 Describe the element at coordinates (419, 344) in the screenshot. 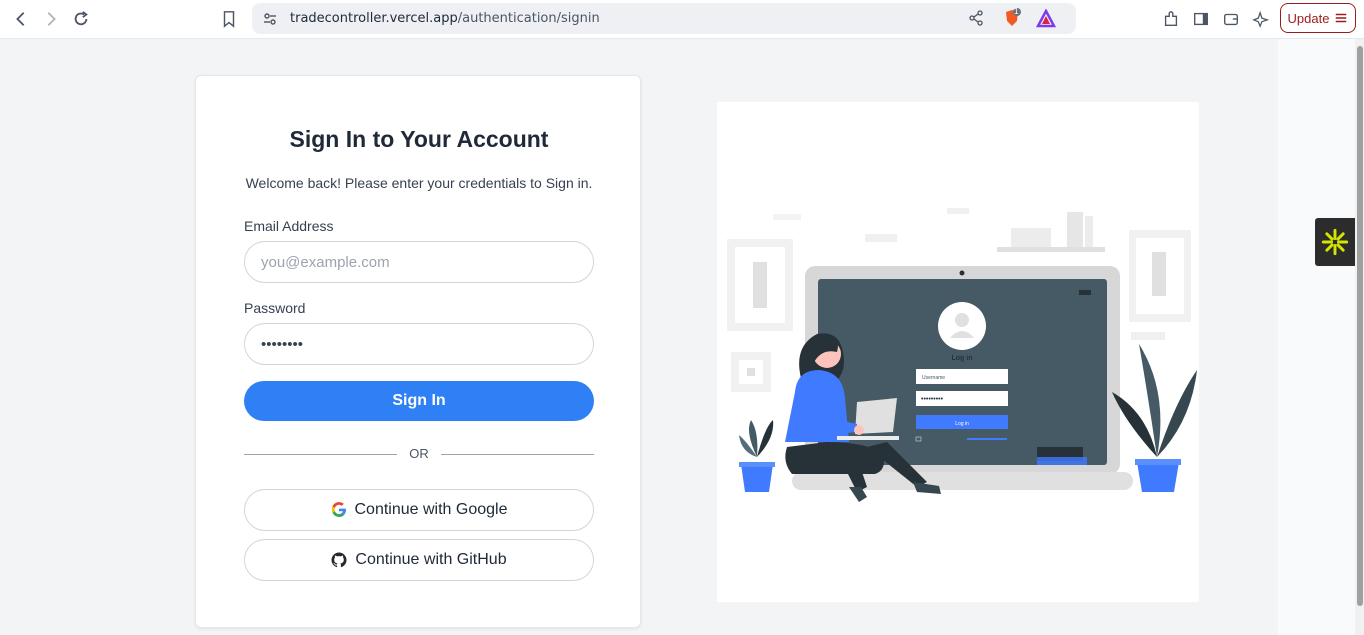

I see `password-field` at that location.